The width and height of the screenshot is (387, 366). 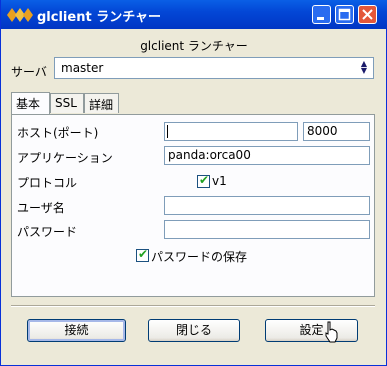 I want to click on settings-button: 設定, so click(x=311, y=330).